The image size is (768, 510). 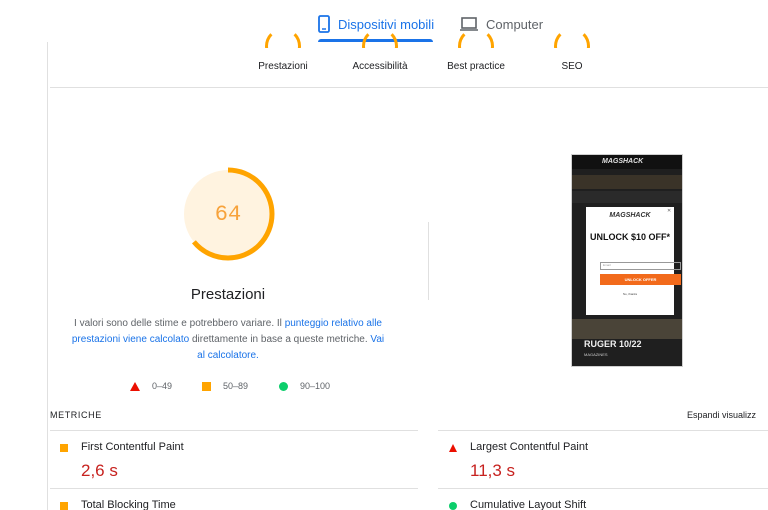 What do you see at coordinates (315, 386) in the screenshot?
I see `legend-good-label: 90–100` at bounding box center [315, 386].